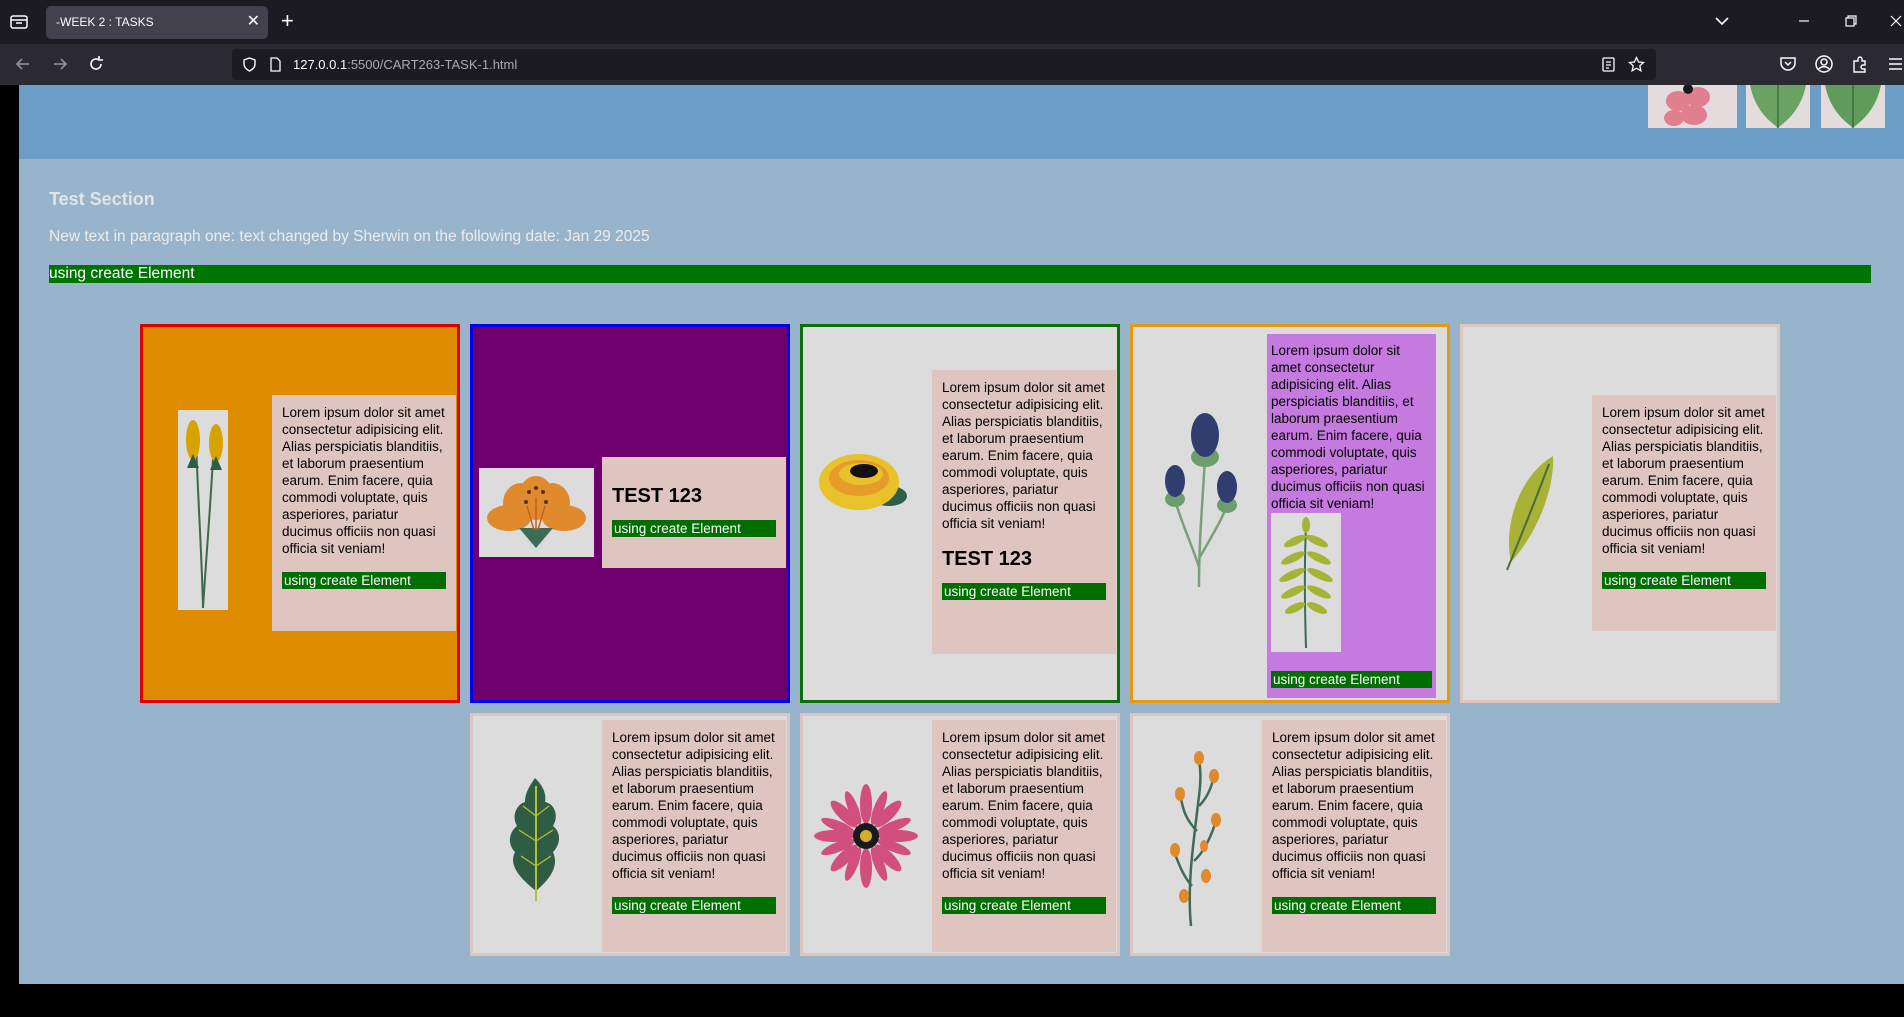  What do you see at coordinates (866, 836) in the screenshot?
I see `card-image-pink-daisy` at bounding box center [866, 836].